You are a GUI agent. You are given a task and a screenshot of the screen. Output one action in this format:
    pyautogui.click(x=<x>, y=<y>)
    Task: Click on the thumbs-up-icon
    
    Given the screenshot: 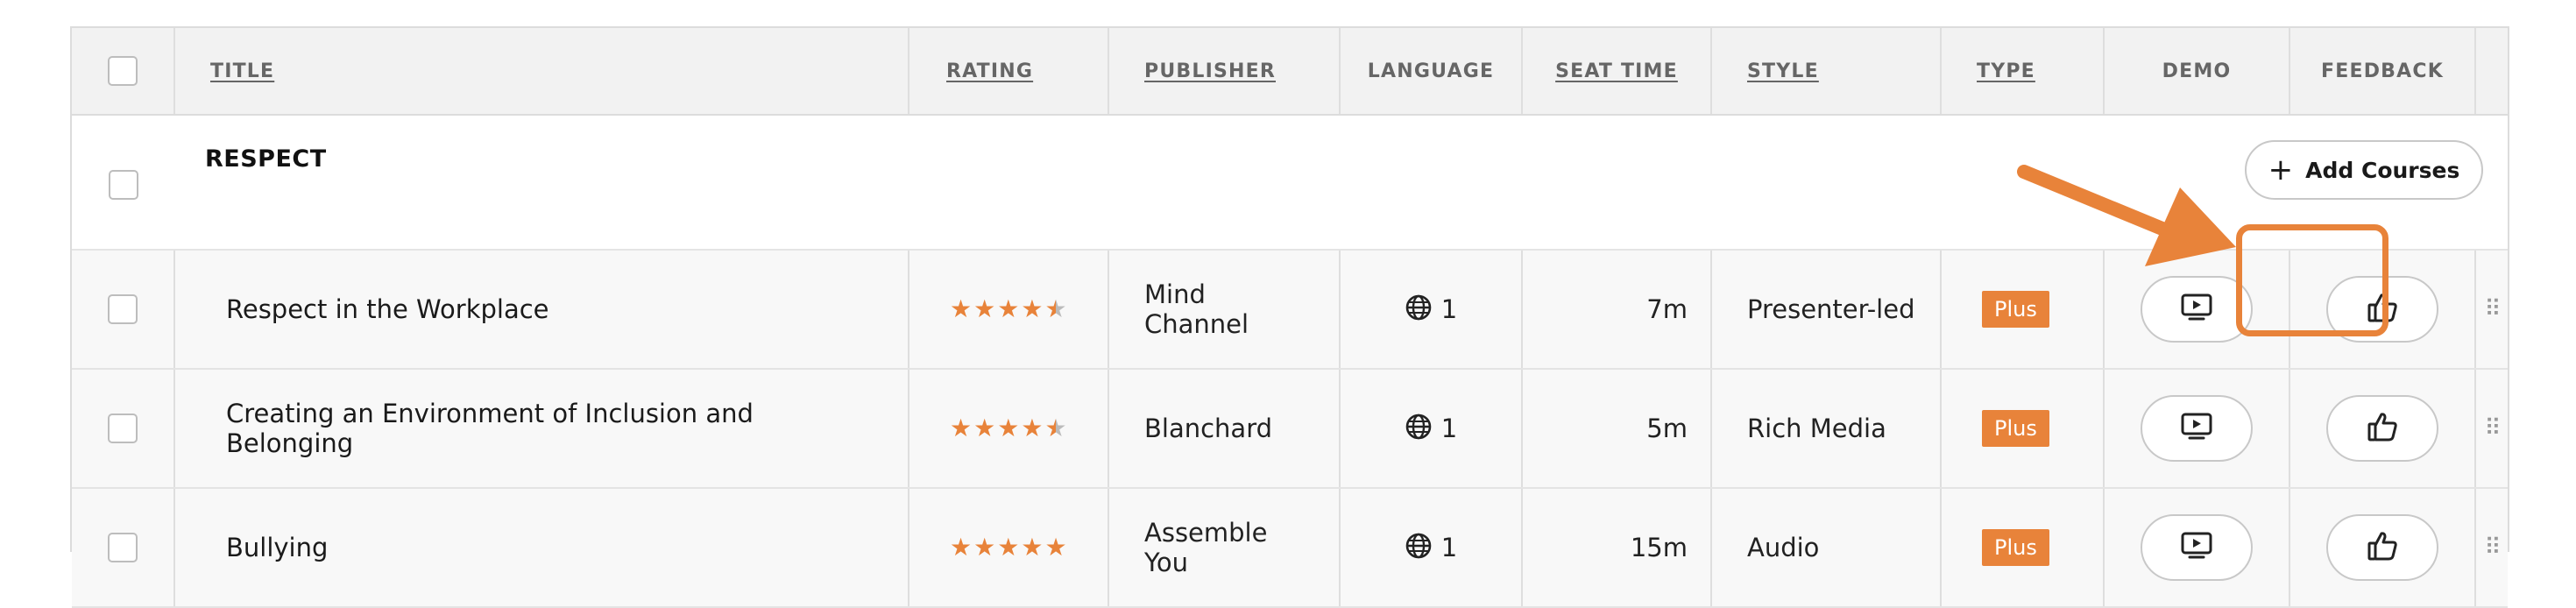 What is the action you would take?
    pyautogui.click(x=2382, y=548)
    